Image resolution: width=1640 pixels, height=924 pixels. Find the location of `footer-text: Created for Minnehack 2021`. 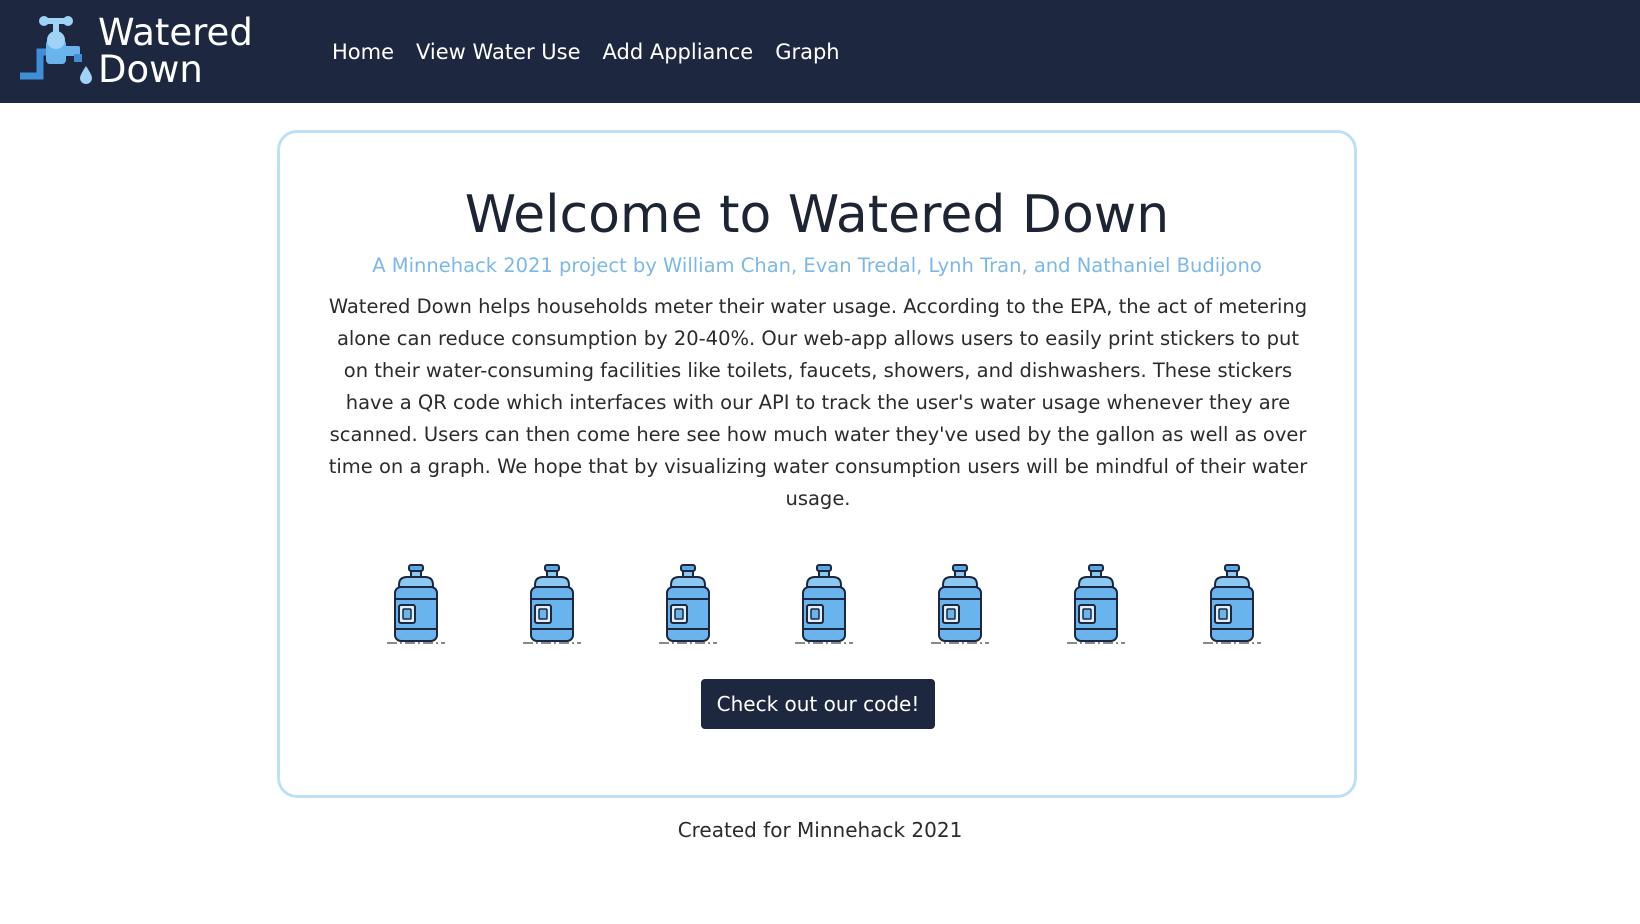

footer-text: Created for Minnehack 2021 is located at coordinates (820, 830).